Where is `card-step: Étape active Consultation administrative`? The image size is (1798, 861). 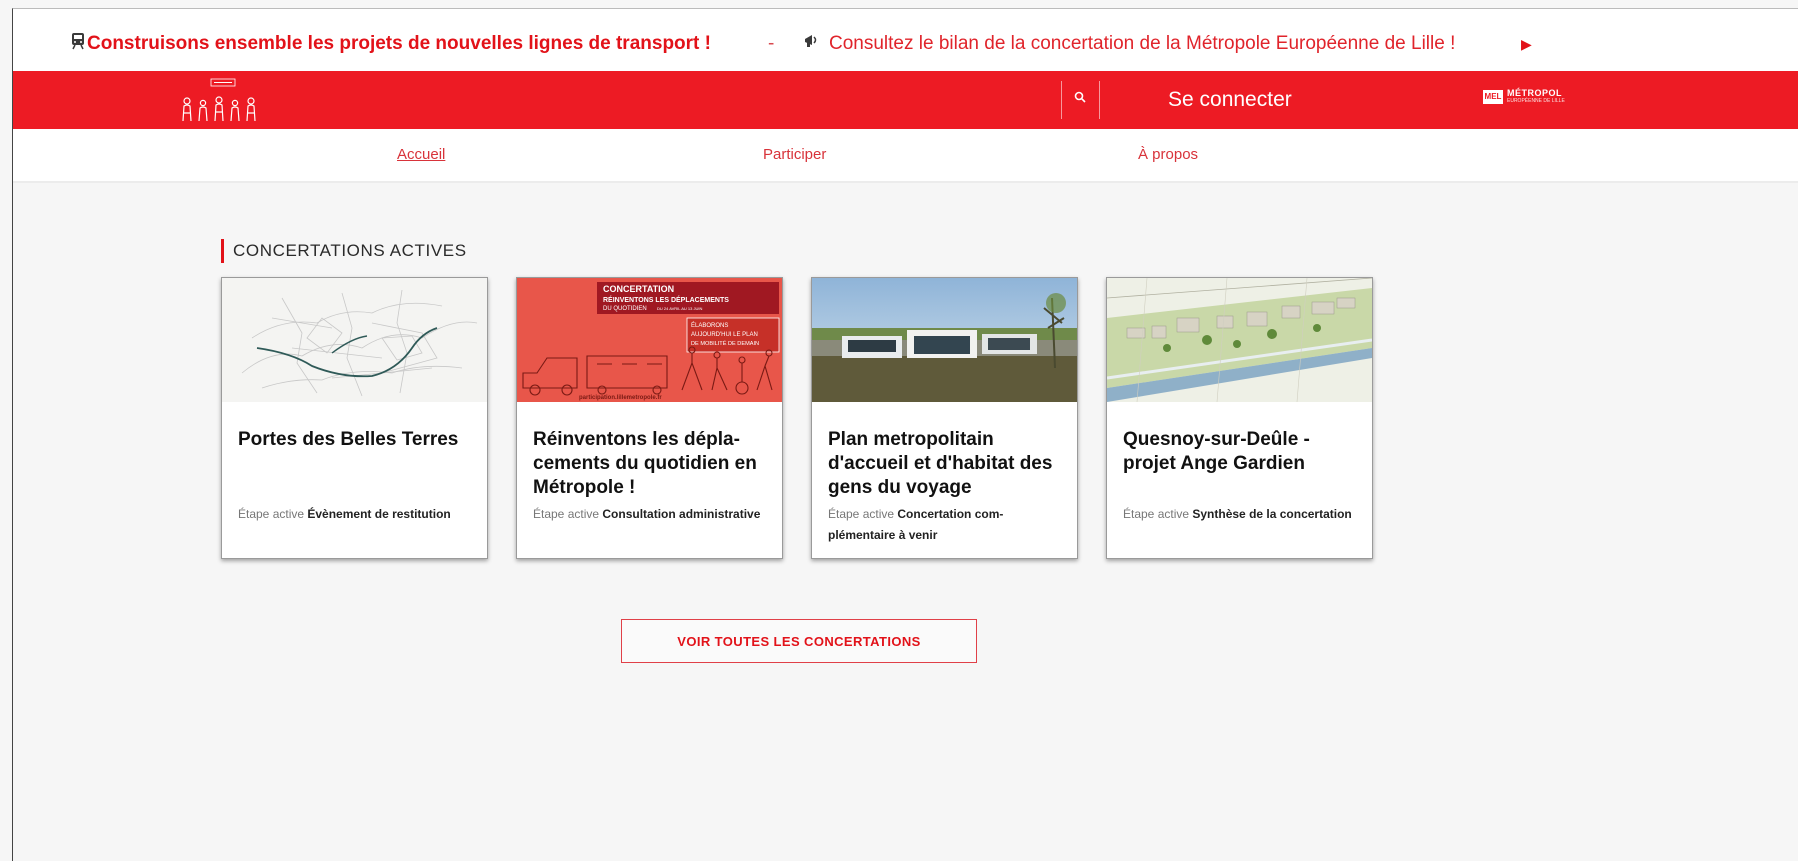
card-step: Étape active Consultation administrative is located at coordinates (653, 514).